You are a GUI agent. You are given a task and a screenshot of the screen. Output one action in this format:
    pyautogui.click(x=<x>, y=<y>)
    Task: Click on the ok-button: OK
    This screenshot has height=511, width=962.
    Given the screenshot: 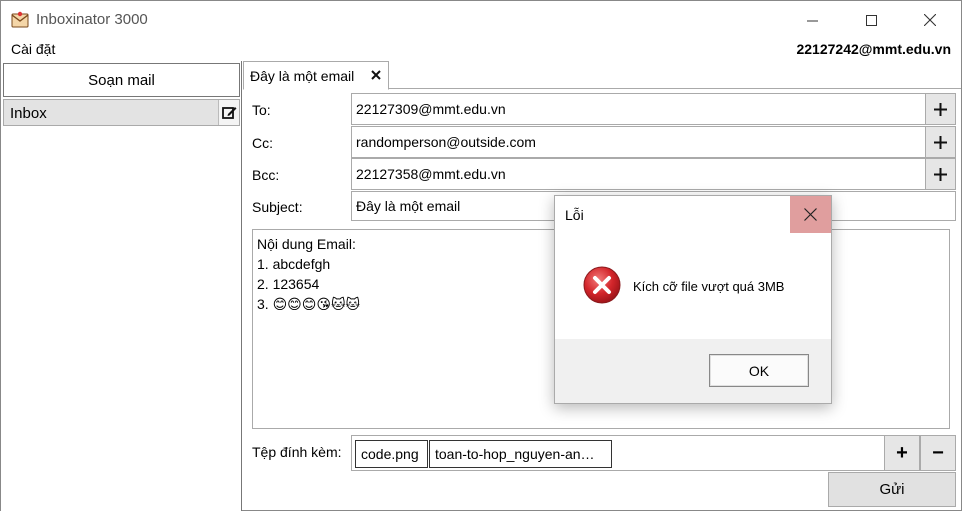 What is the action you would take?
    pyautogui.click(x=759, y=370)
    